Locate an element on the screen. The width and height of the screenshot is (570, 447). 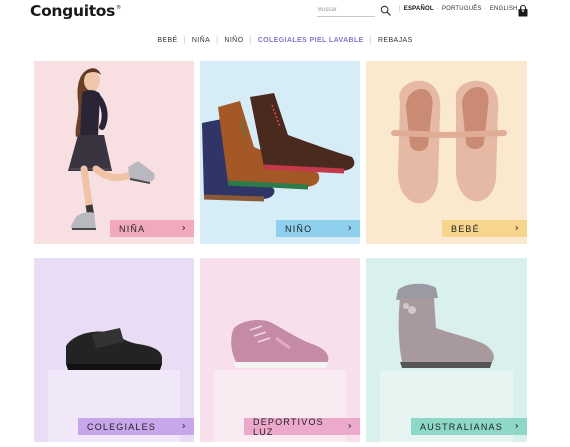
nav-item-bebe: BEBÉ is located at coordinates (167, 40).